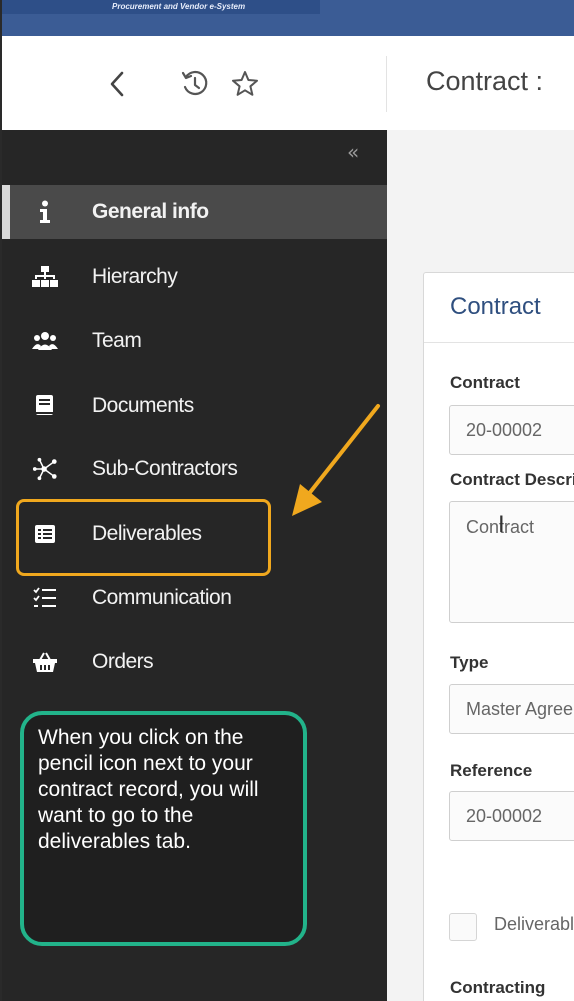 The image size is (574, 1001). Describe the element at coordinates (511, 430) in the screenshot. I see `contract-field: 20-00002` at that location.